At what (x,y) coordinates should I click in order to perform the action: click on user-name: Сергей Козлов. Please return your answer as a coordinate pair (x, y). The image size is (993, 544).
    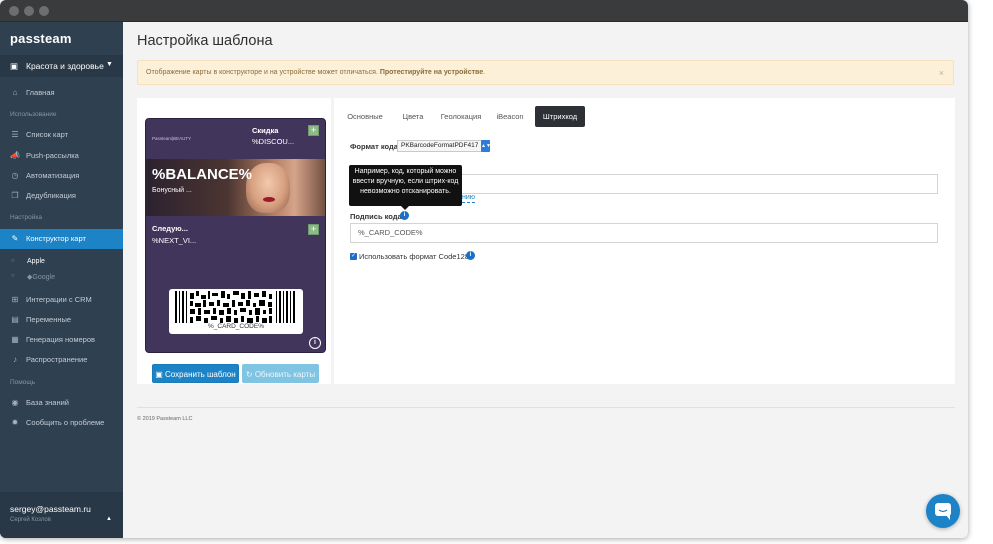
    Looking at the image, I should click on (30, 520).